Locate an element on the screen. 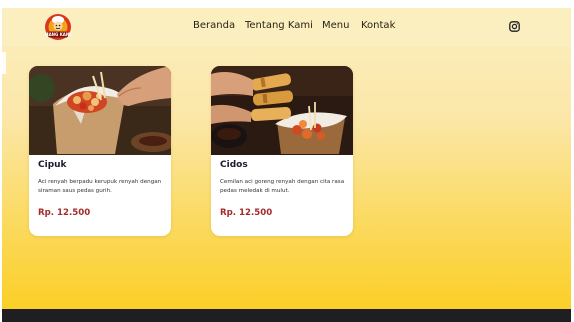 This screenshot has height=322, width=574. cipuk-food-image is located at coordinates (100, 110).